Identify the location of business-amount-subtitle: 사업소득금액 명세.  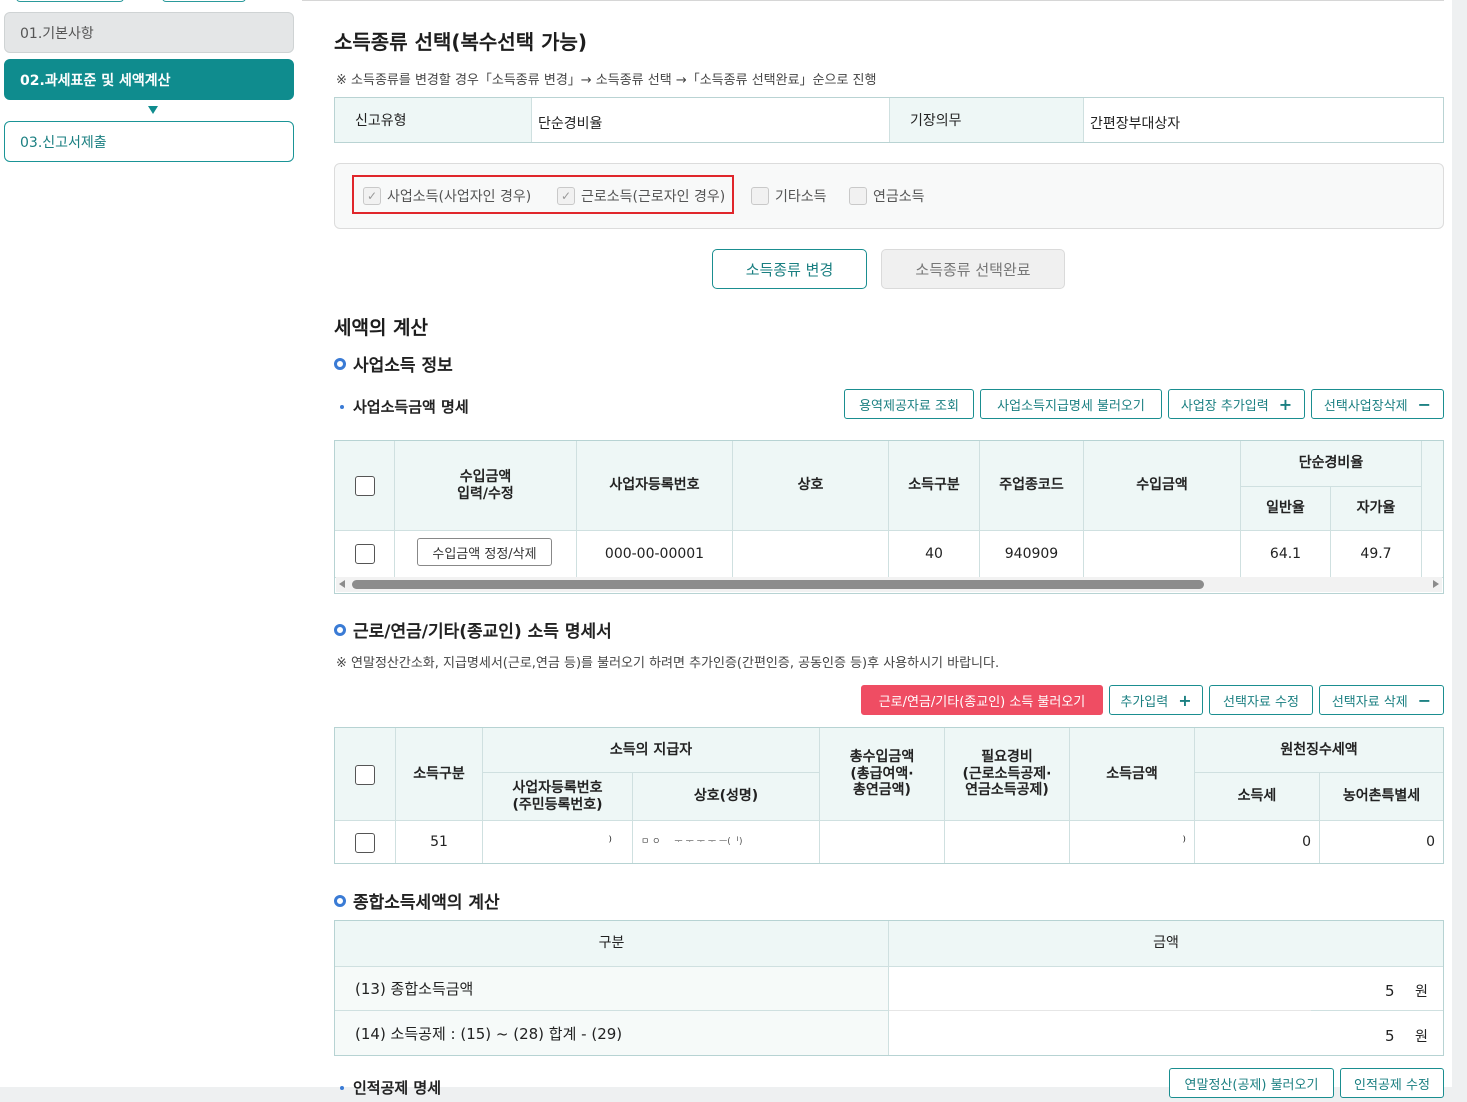
(411, 407).